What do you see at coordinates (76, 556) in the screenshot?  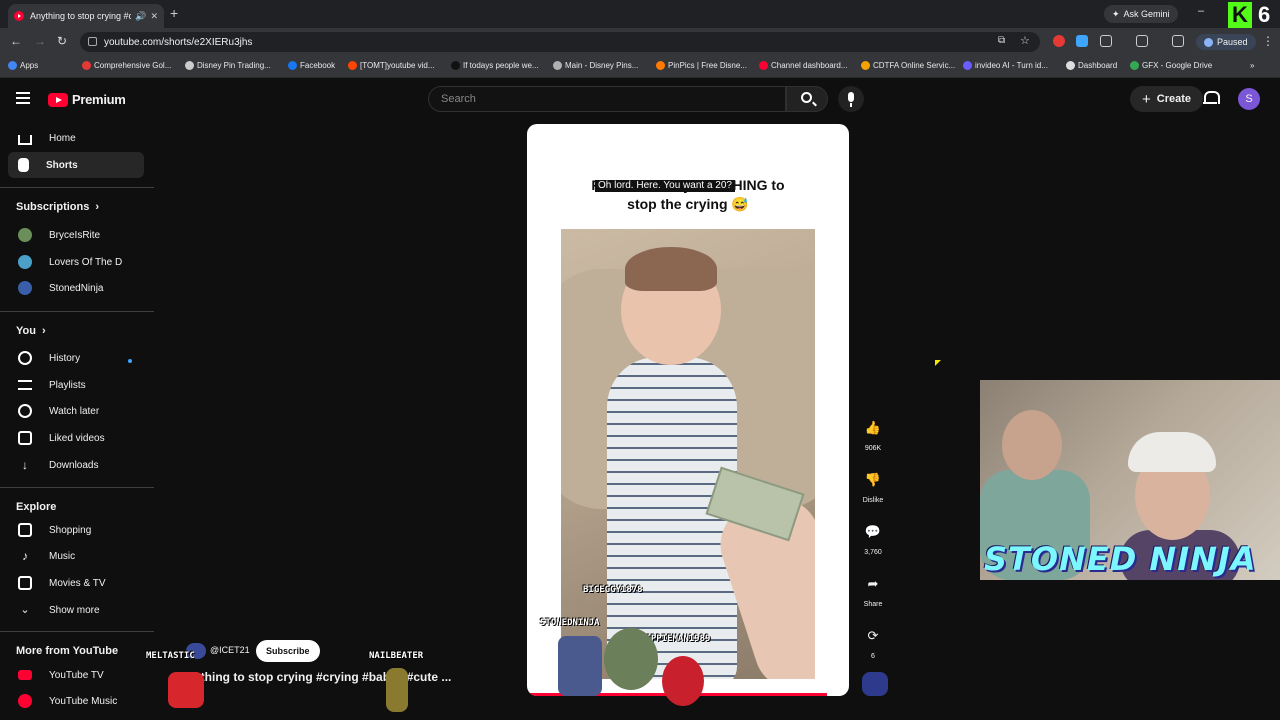 I see `sidebar-item-music: ♪ Music` at bounding box center [76, 556].